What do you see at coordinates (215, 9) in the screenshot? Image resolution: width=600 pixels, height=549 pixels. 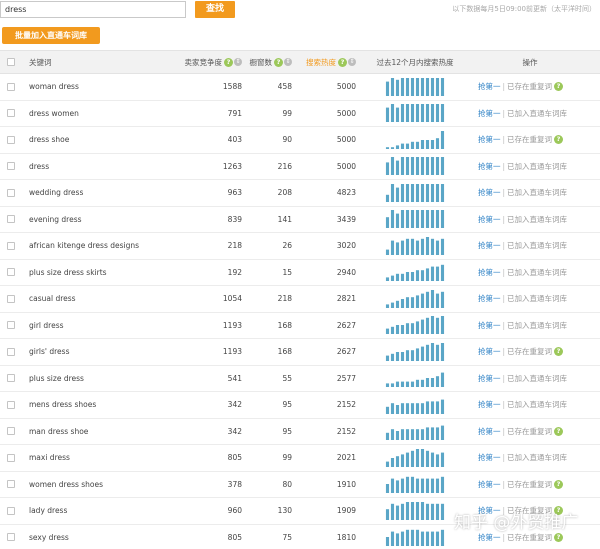 I see `search-button: 查找` at bounding box center [215, 9].